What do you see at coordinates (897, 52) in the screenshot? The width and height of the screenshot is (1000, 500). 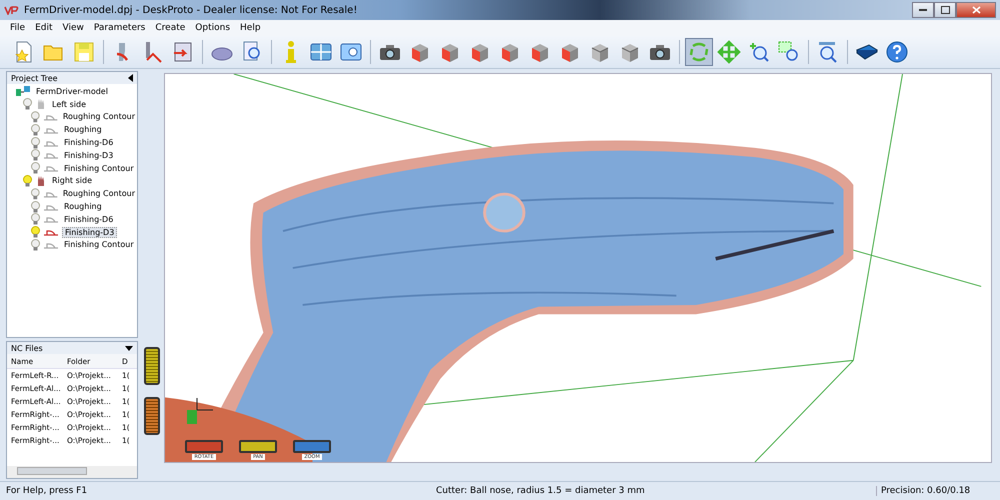 I see `help-icon` at bounding box center [897, 52].